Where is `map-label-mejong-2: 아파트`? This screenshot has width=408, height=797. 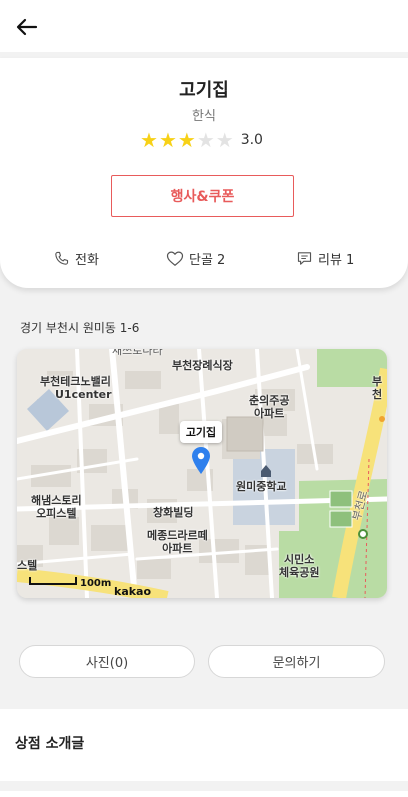
map-label-mejong-2: 아파트 is located at coordinates (177, 548).